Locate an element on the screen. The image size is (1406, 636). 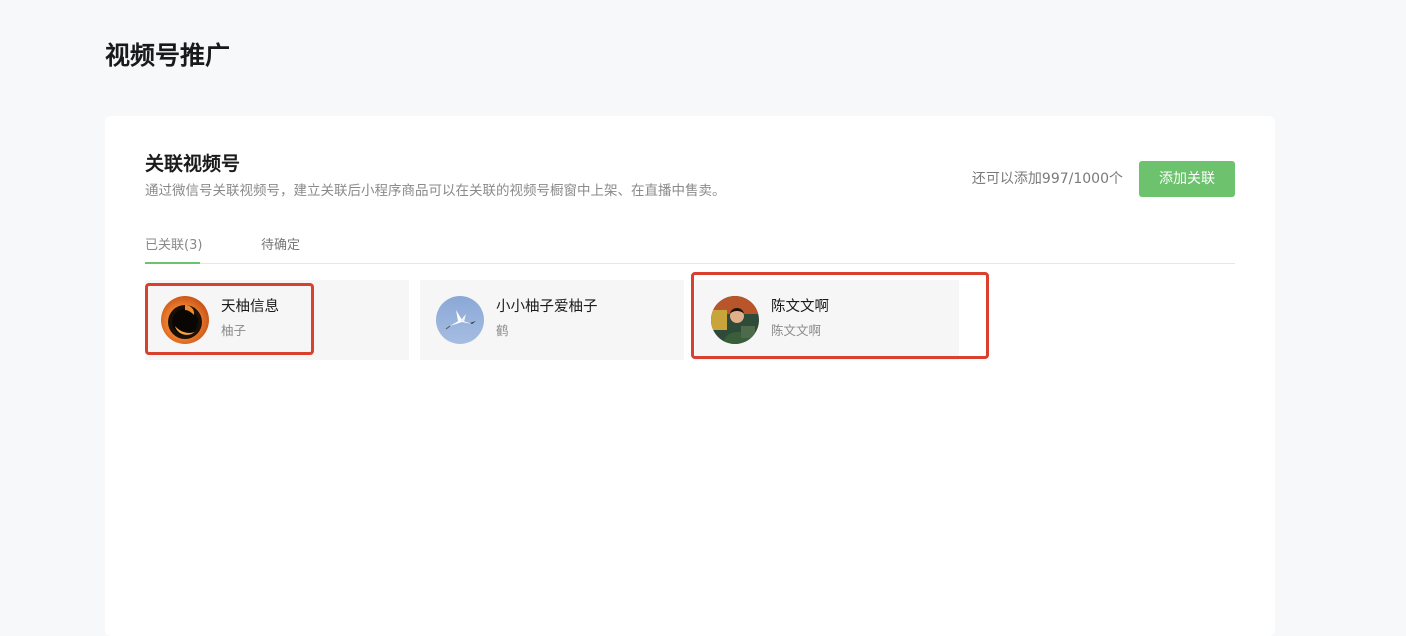
person-photo-avatar is located at coordinates (735, 320).